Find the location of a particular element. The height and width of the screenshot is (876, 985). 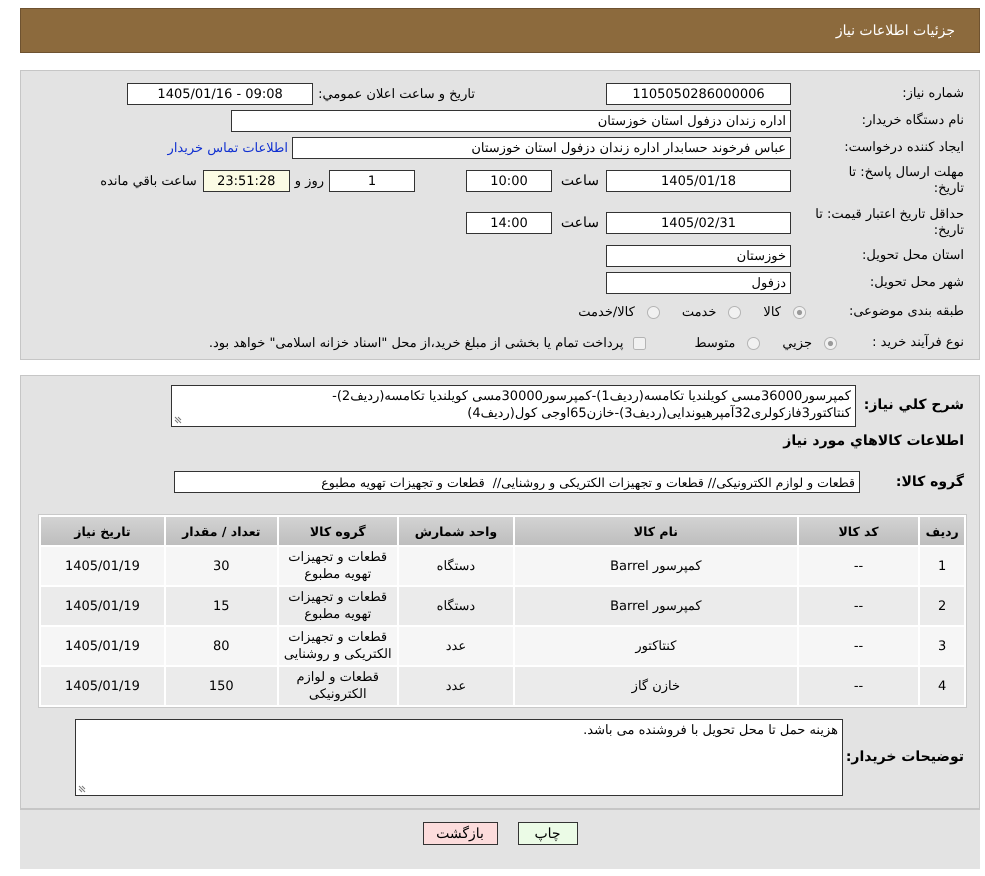

table-cell: کنتاکتور is located at coordinates (656, 646).